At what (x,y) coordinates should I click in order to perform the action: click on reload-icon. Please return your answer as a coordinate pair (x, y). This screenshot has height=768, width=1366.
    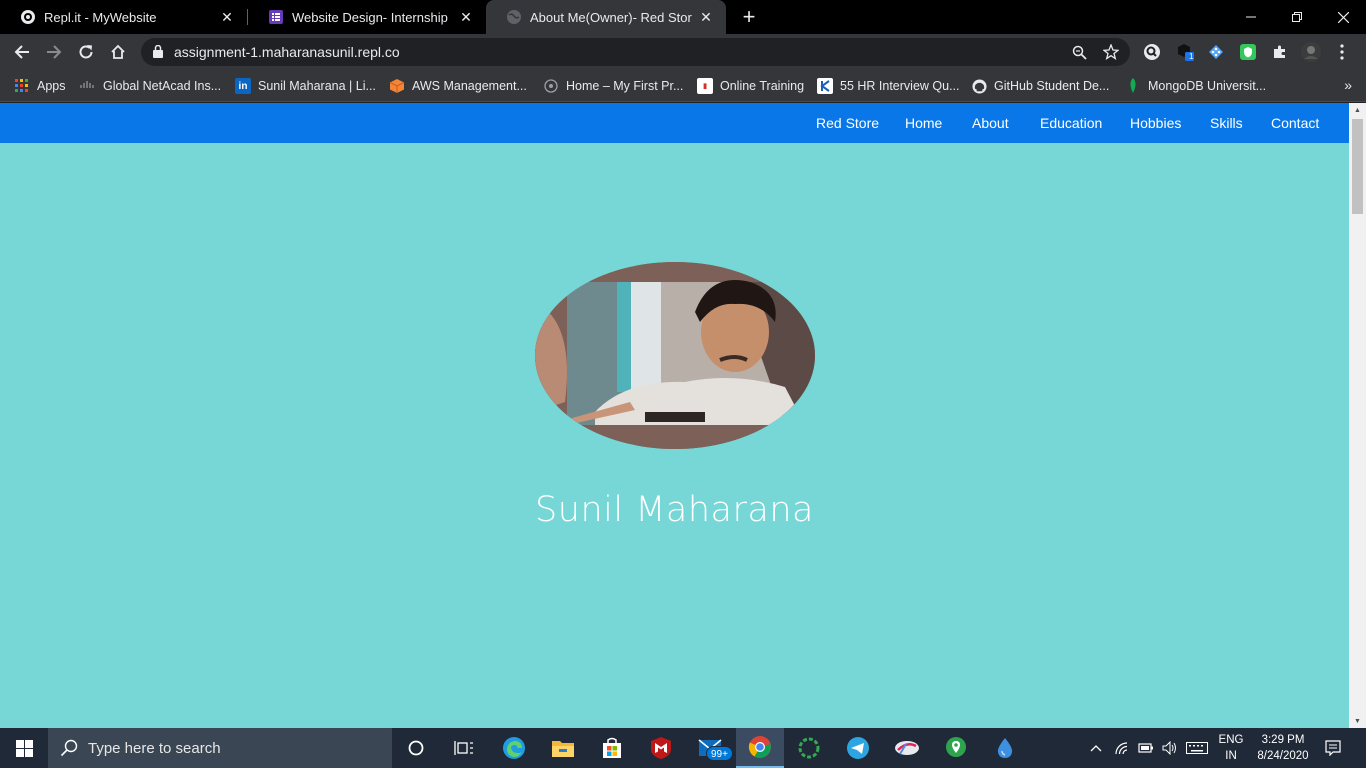
    Looking at the image, I should click on (86, 52).